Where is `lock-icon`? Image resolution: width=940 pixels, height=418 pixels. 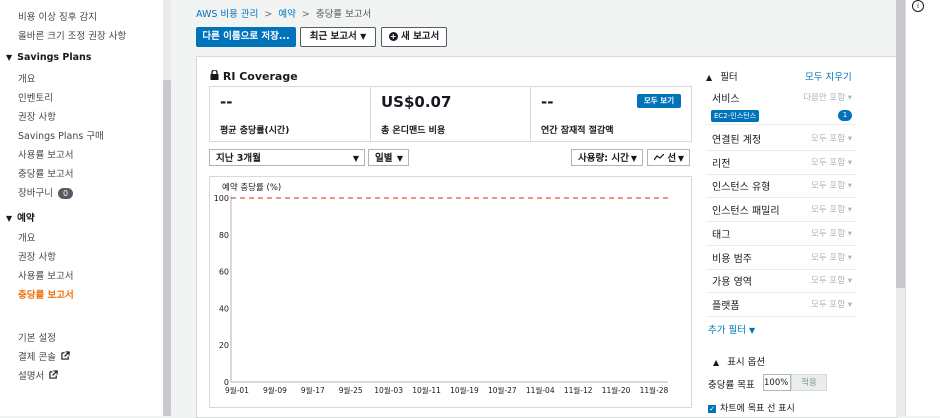 lock-icon is located at coordinates (216, 76).